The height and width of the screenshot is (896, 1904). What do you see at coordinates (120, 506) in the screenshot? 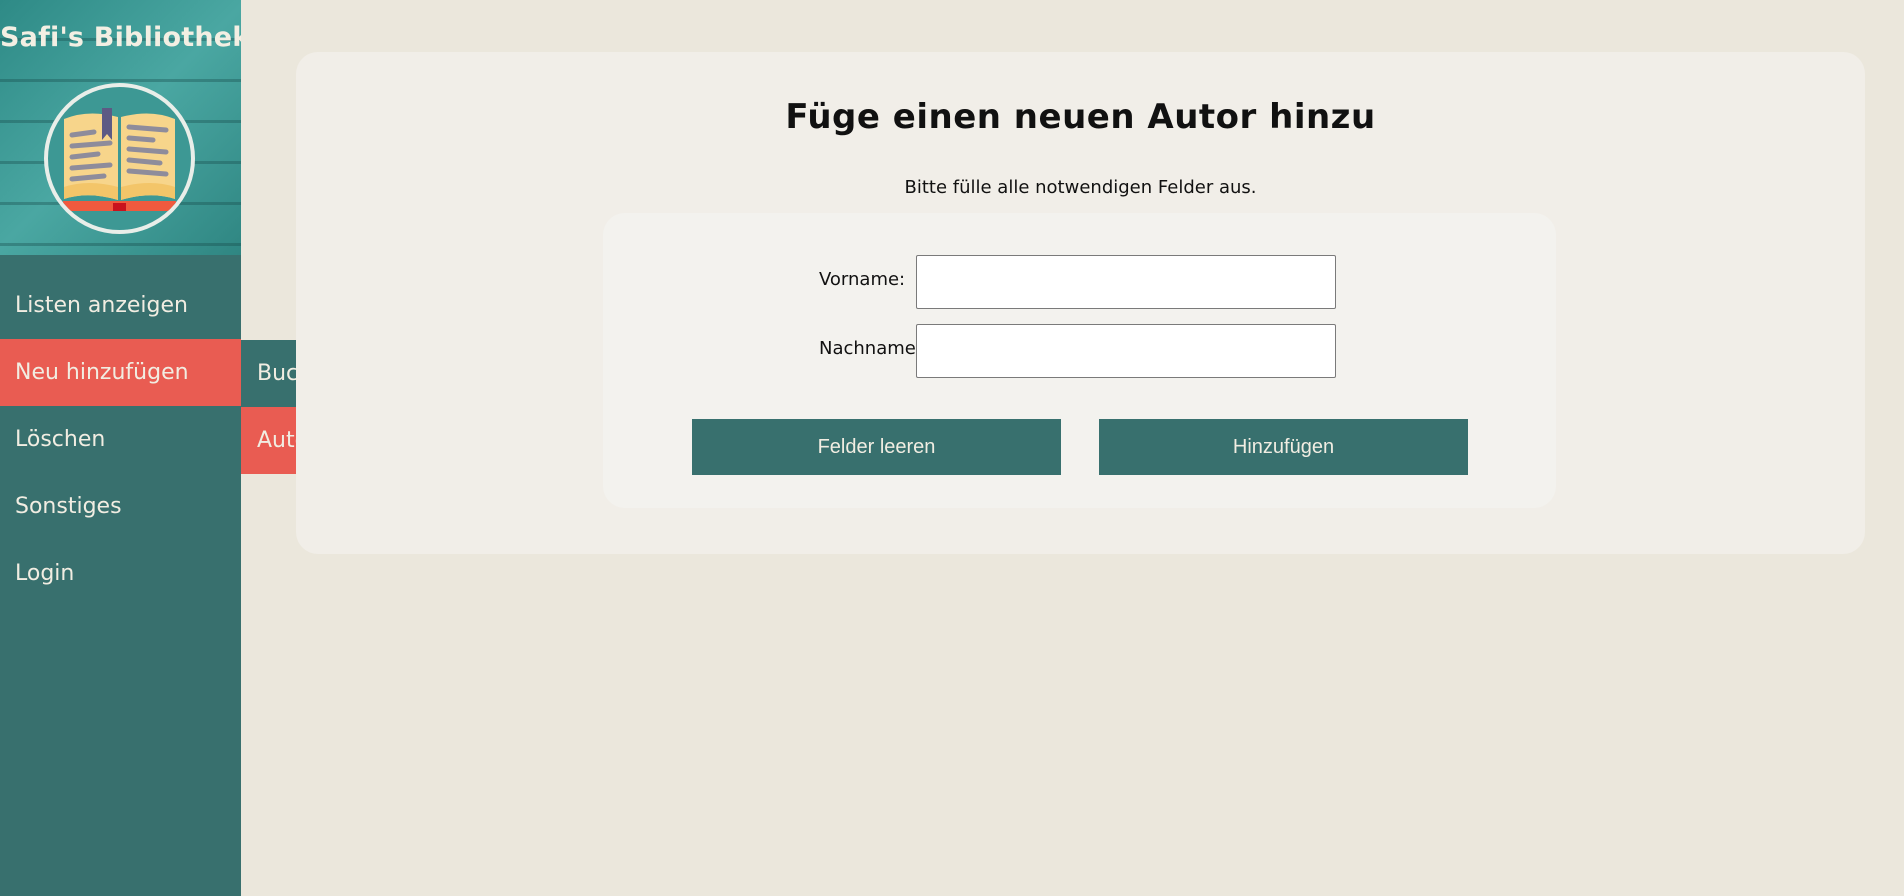
I see `sidebar-item-sonstiges: Sonstiges` at bounding box center [120, 506].